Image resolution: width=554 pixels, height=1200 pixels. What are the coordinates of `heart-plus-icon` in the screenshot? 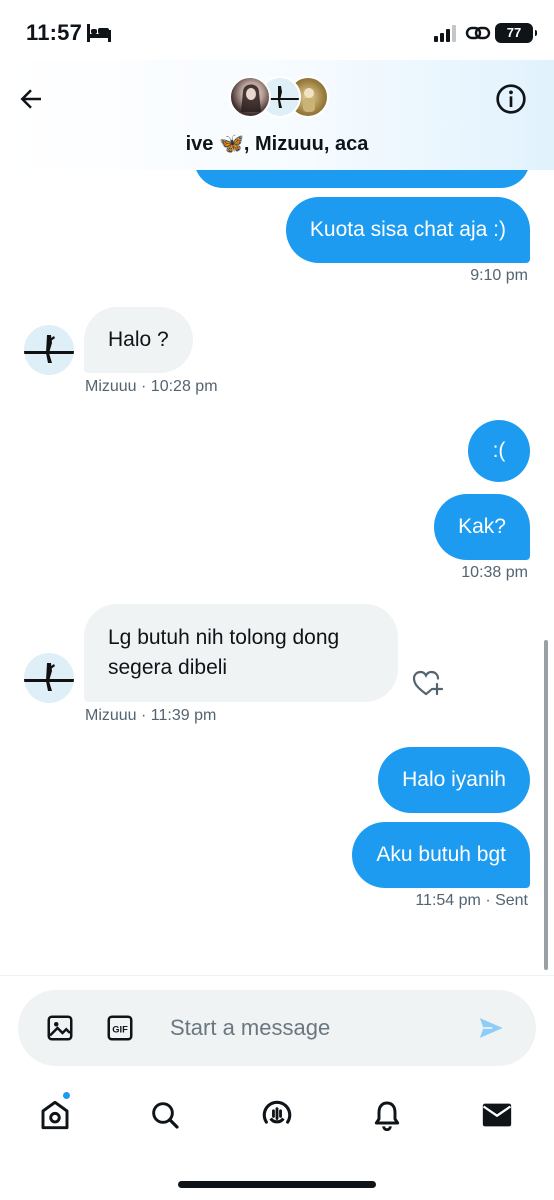 It's located at (428, 683).